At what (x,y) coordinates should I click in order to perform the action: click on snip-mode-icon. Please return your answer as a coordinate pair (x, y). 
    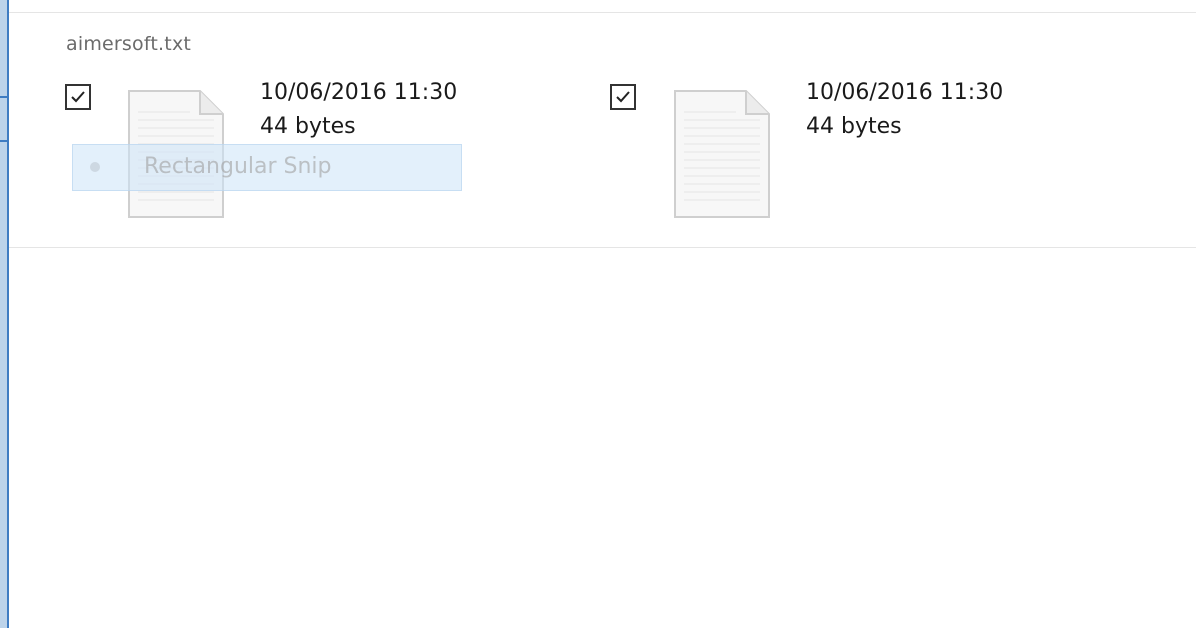
    Looking at the image, I should click on (95, 167).